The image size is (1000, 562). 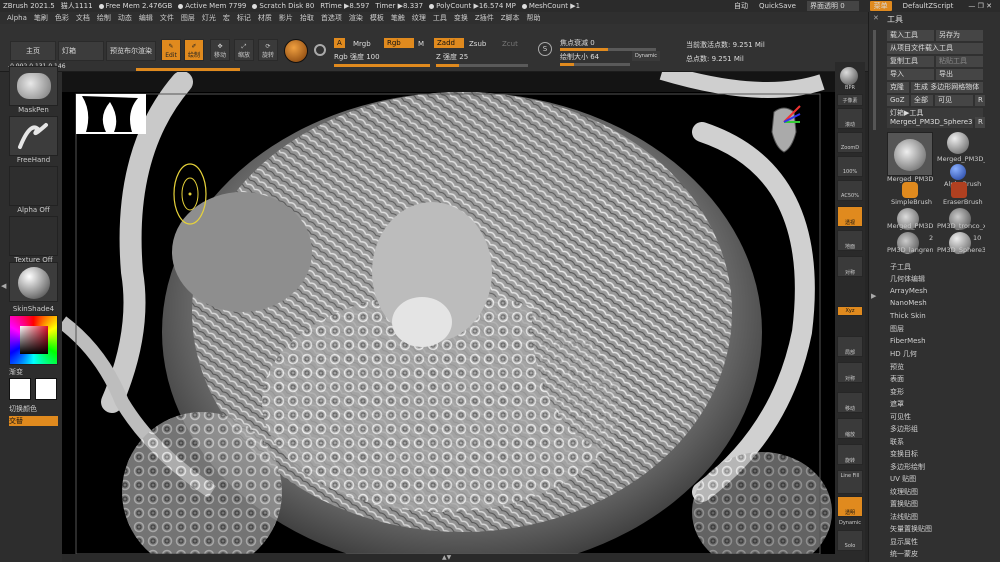 What do you see at coordinates (910, 74) in the screenshot?
I see `import-button: 导入` at bounding box center [910, 74].